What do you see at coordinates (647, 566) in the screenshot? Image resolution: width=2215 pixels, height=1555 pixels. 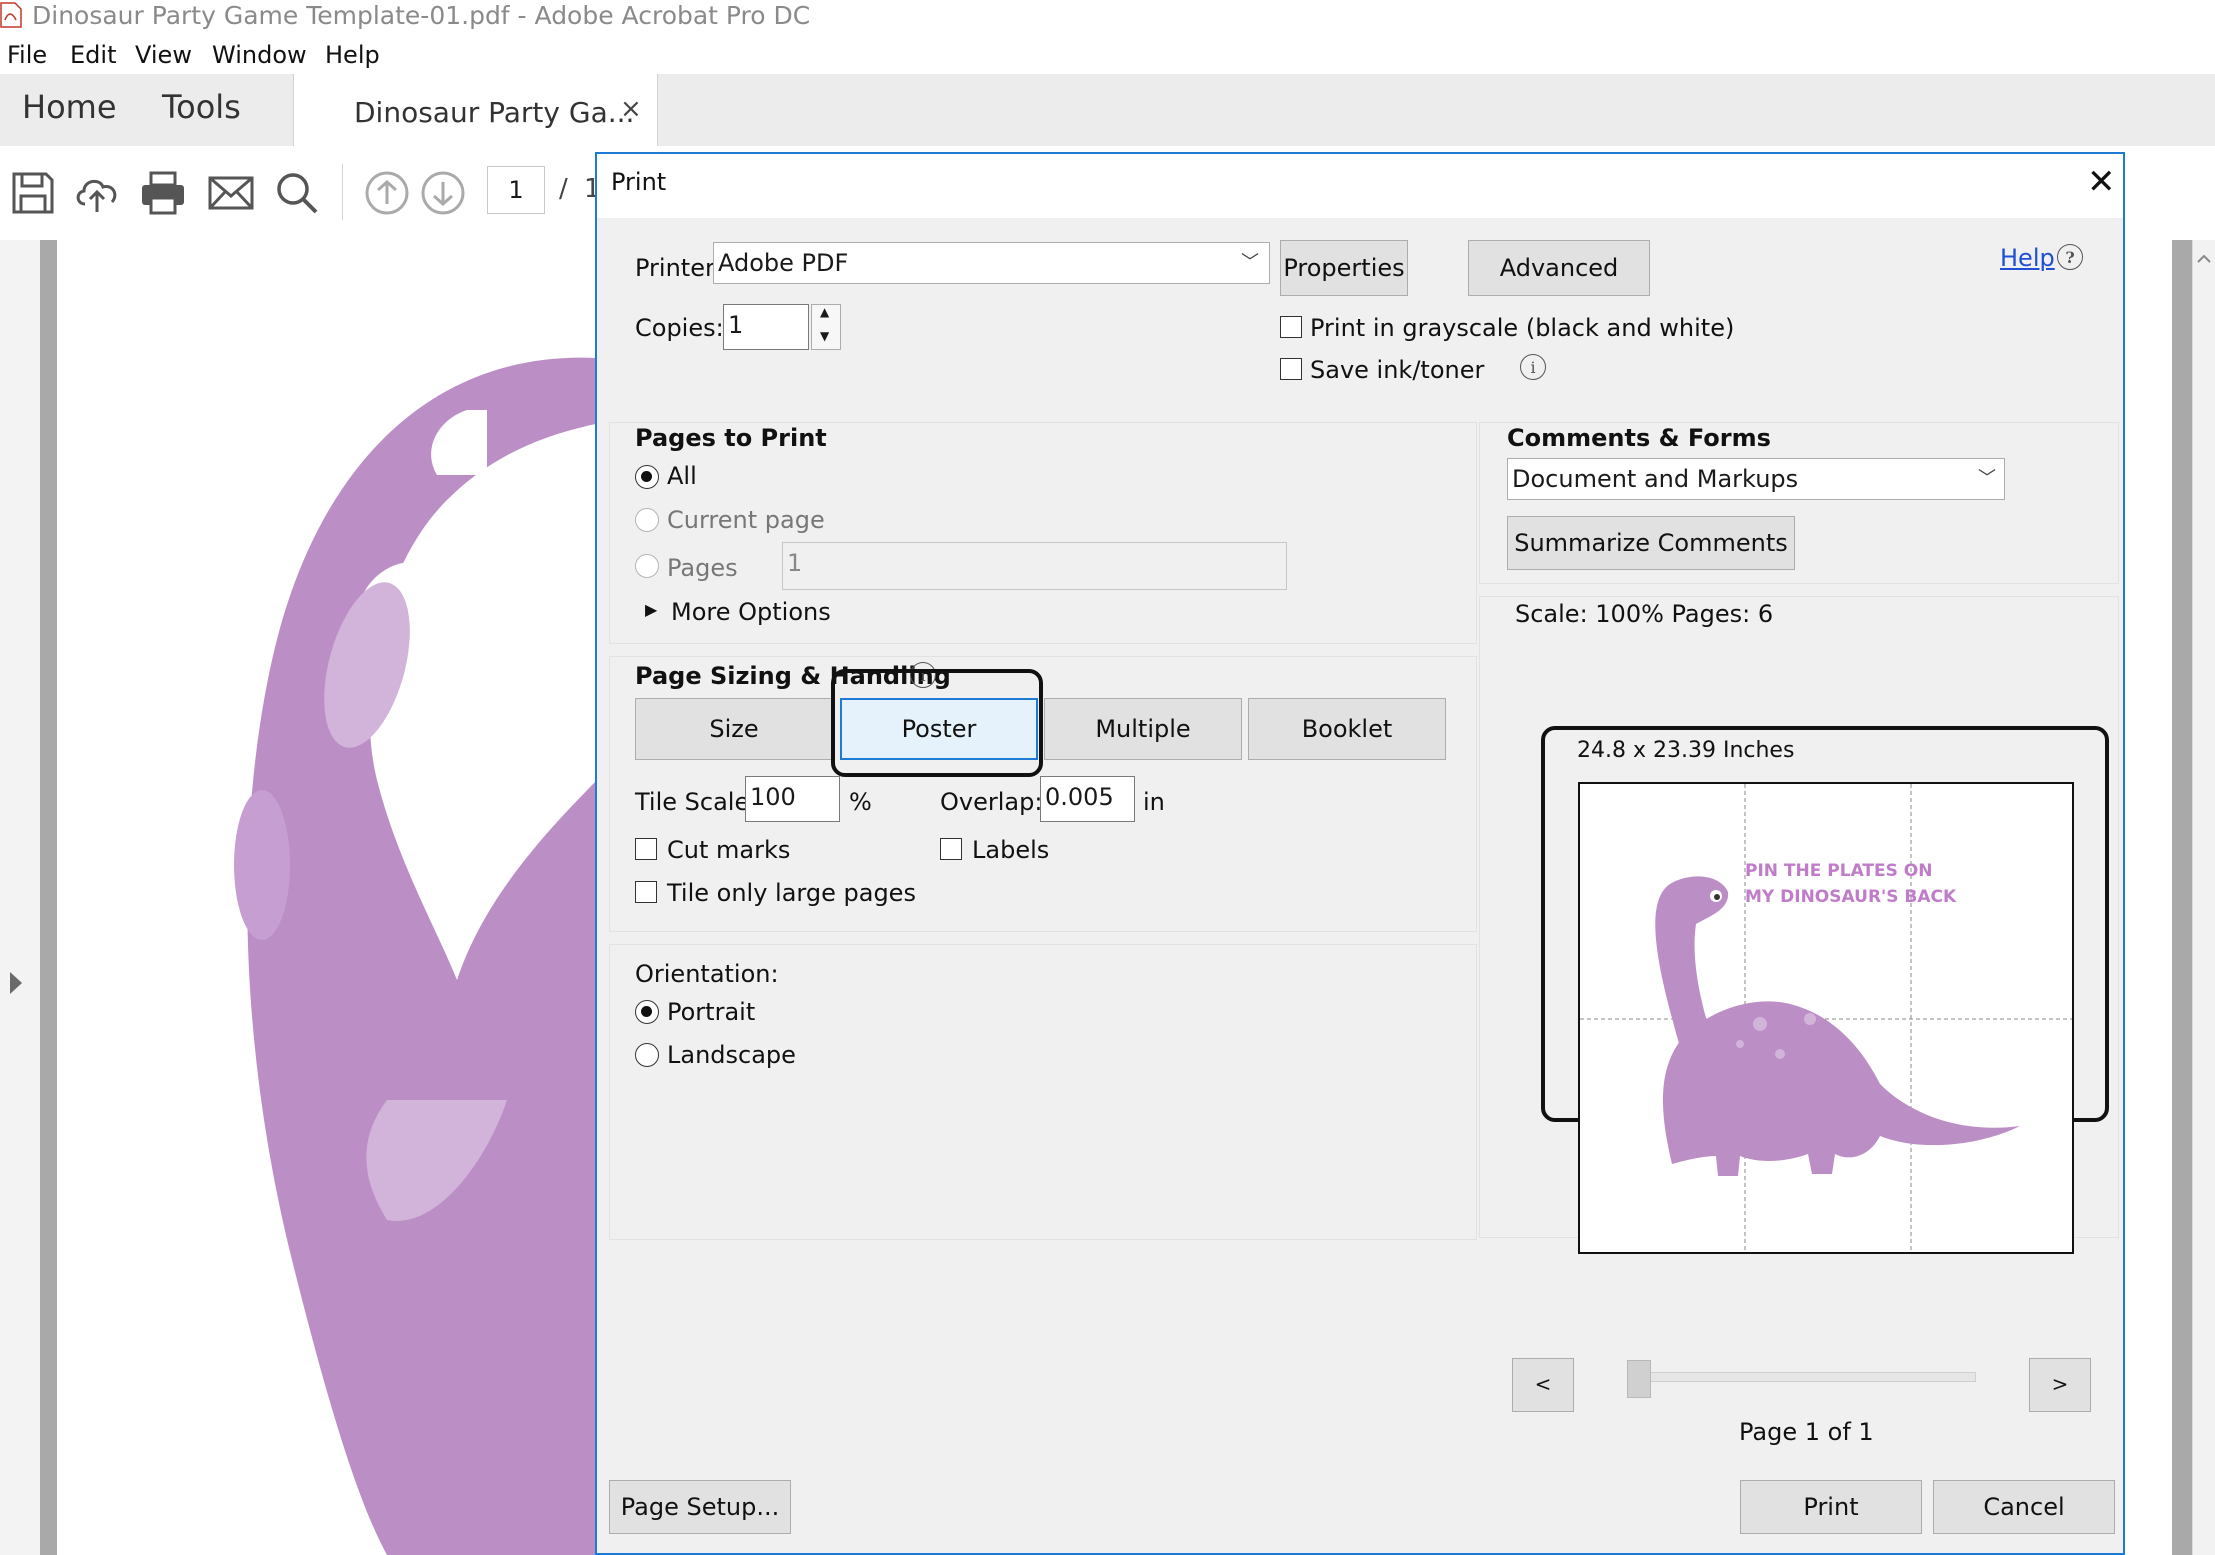 I see `pages-range-radio` at bounding box center [647, 566].